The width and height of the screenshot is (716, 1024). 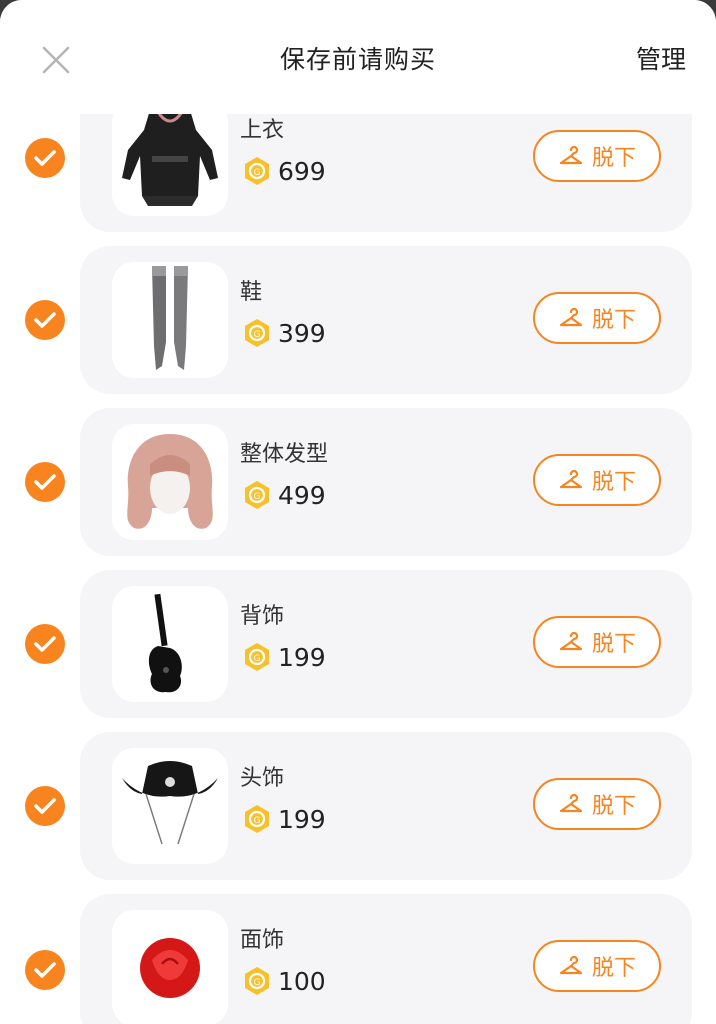 I want to click on rose-image, so click(x=170, y=968).